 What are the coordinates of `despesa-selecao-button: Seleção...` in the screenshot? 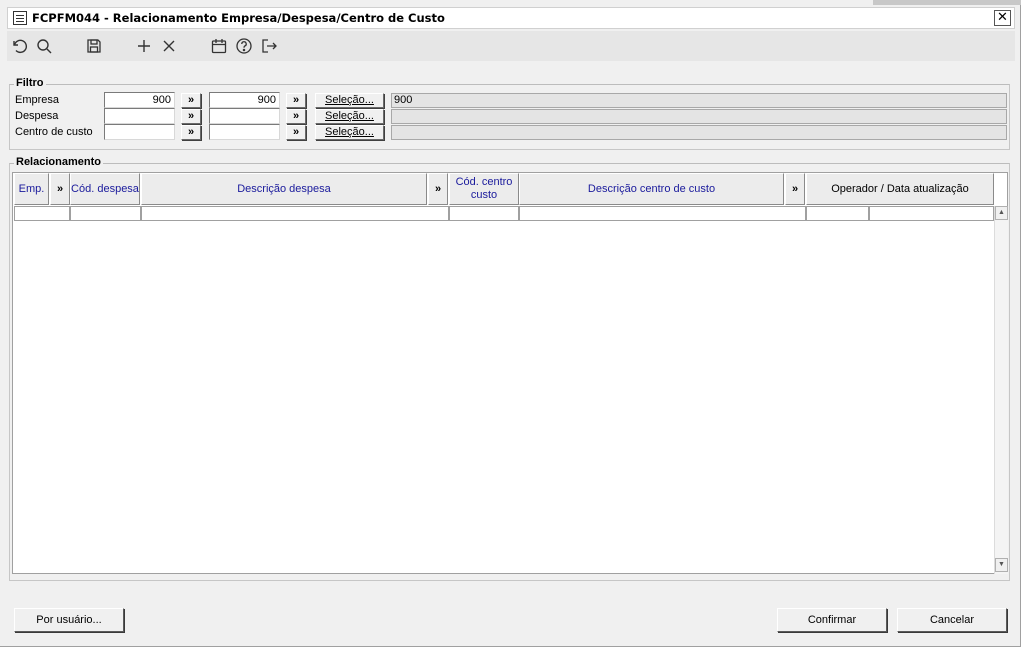 It's located at (349, 116).